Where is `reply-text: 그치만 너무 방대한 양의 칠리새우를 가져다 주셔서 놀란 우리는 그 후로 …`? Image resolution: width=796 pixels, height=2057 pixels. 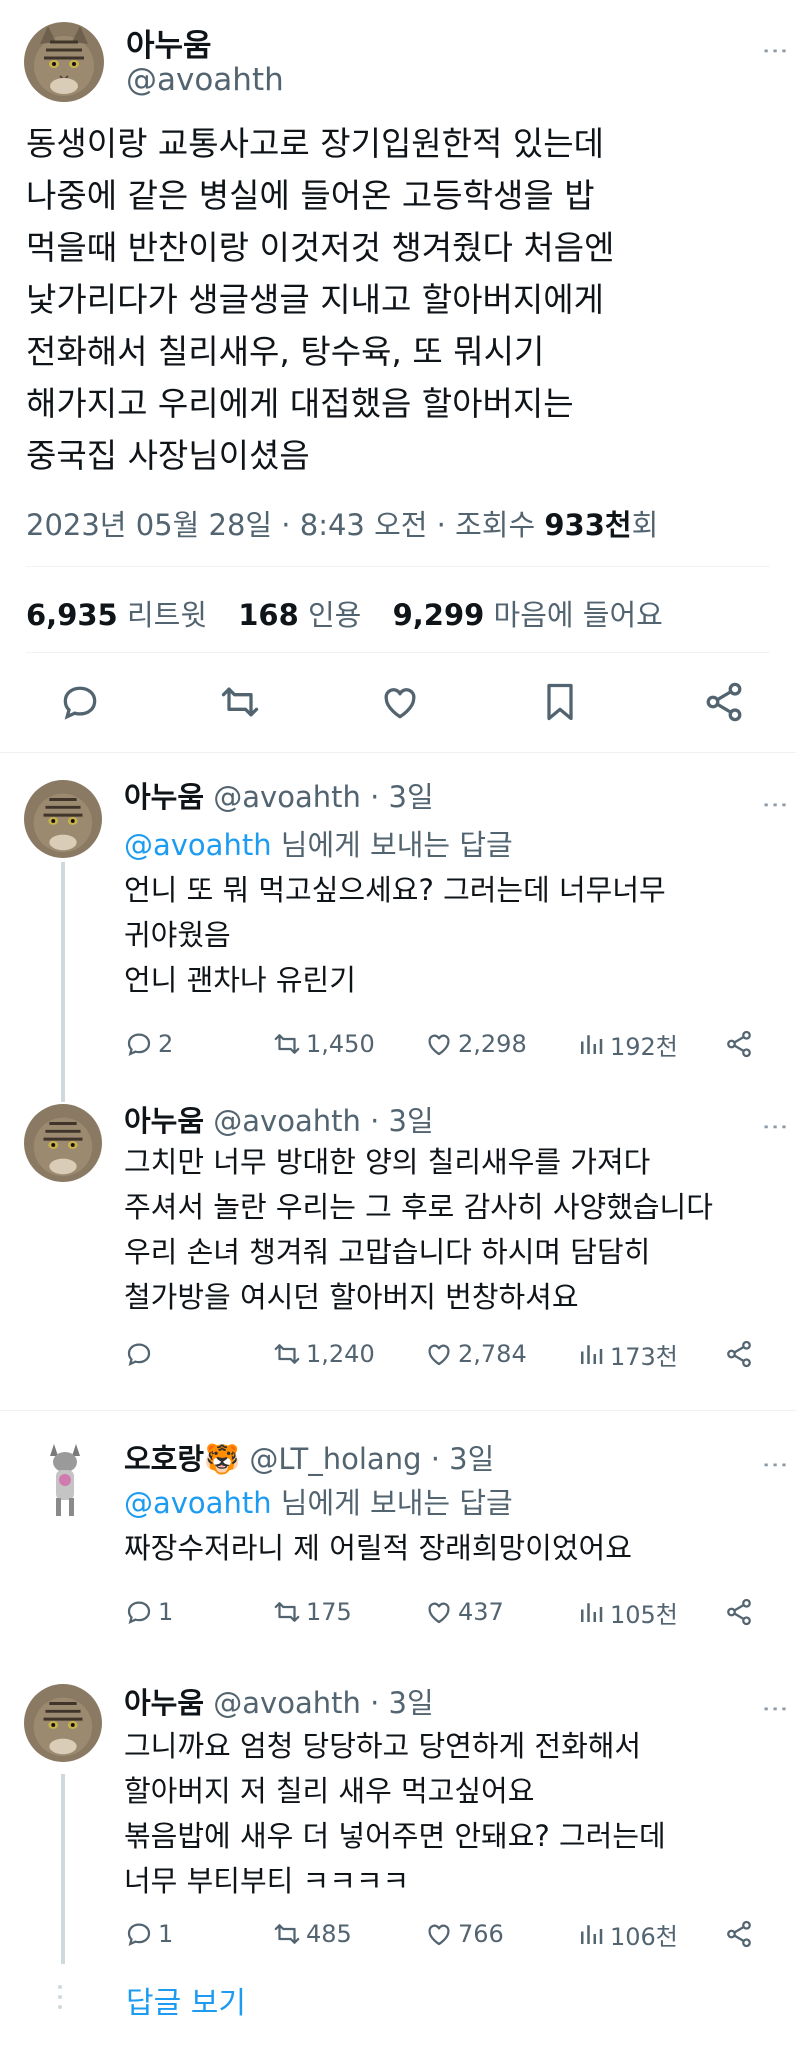 reply-text: 그치만 너무 방대한 양의 칠리새우를 가져다 주셔서 놀란 우리는 그 후로 … is located at coordinates (418, 1229).